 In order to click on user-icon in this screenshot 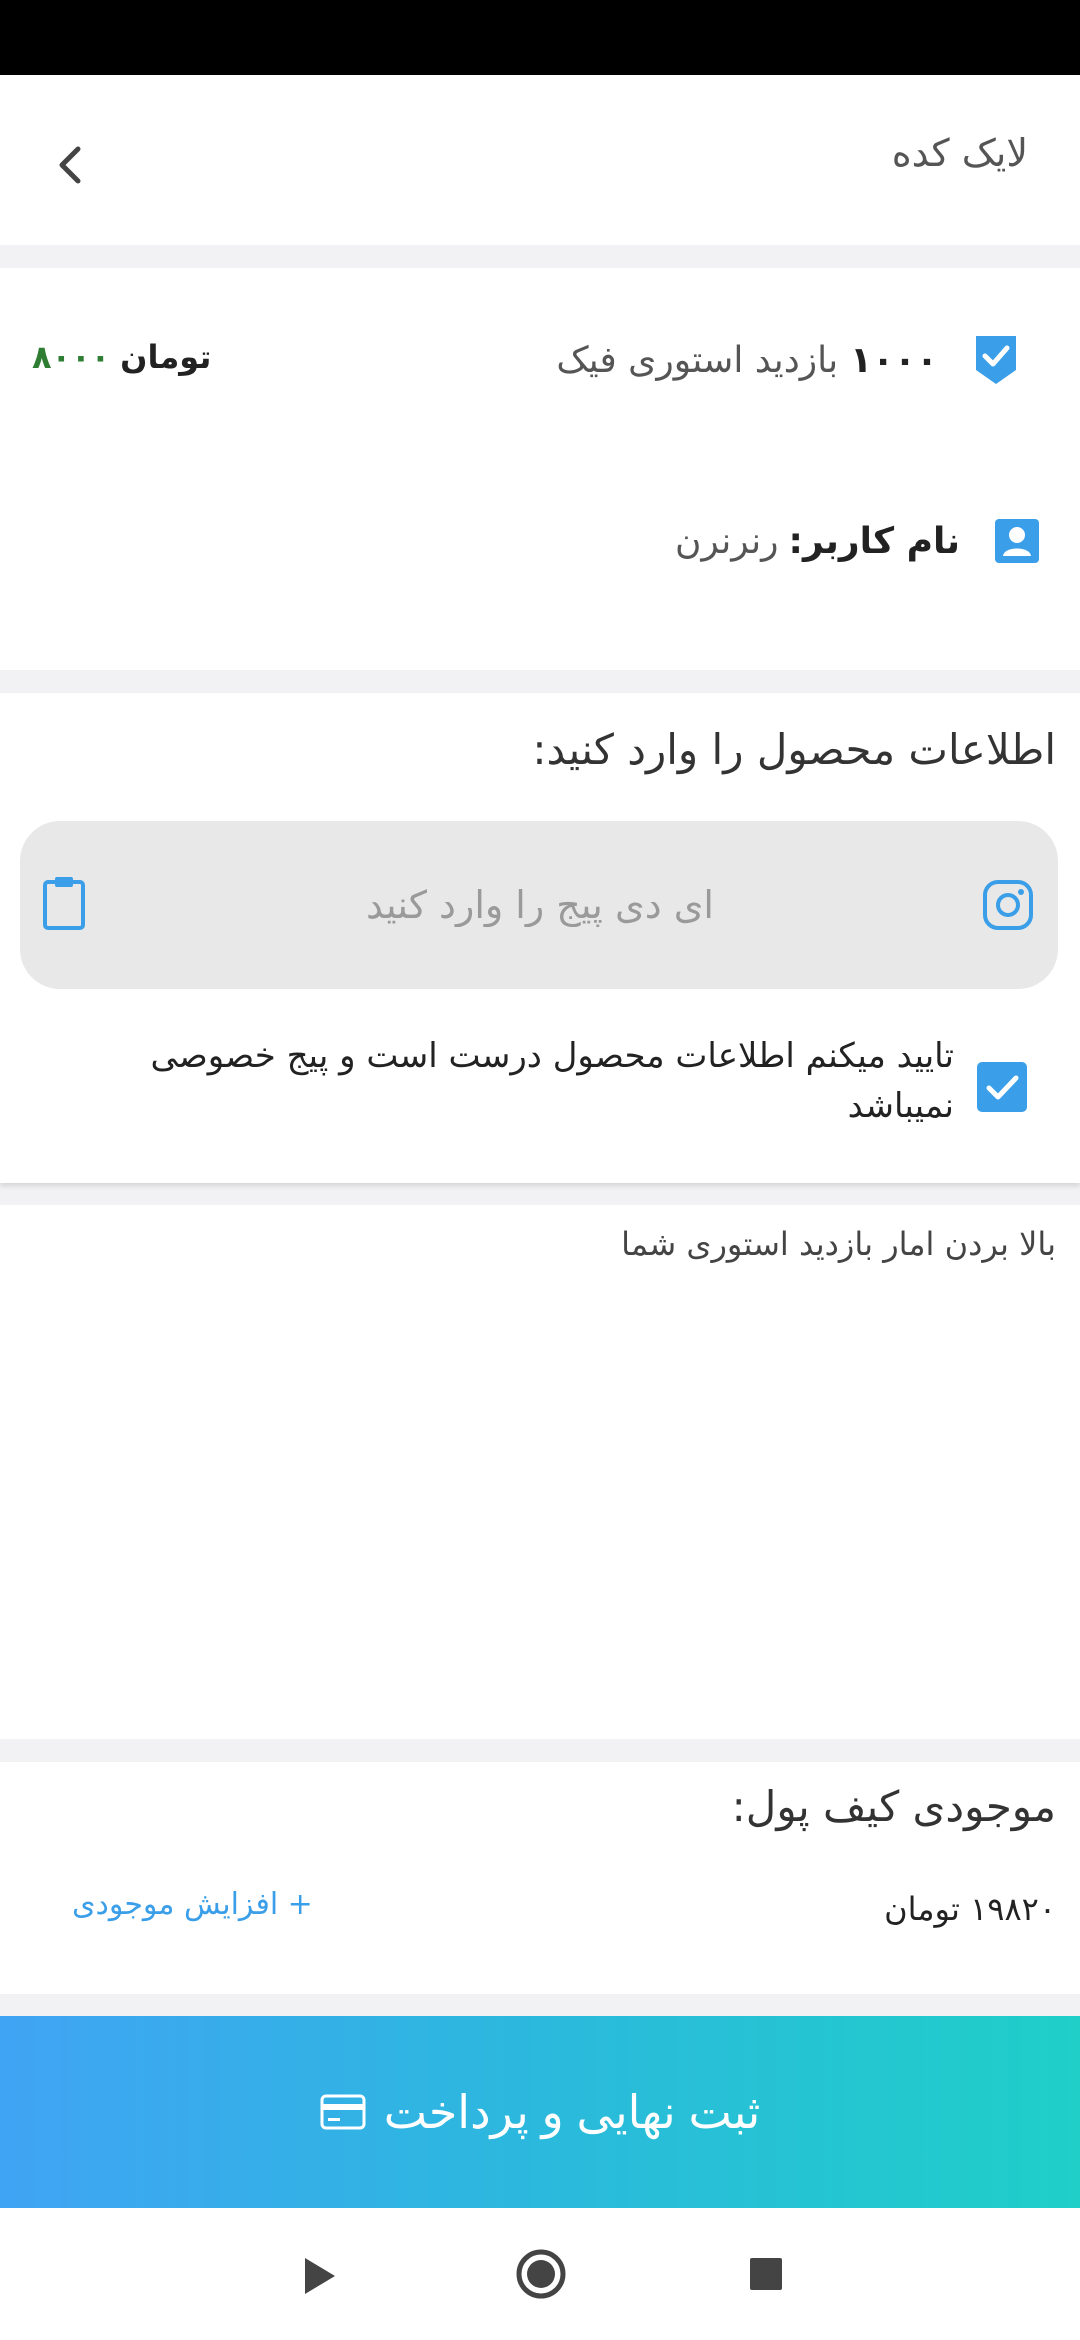, I will do `click(1017, 541)`.